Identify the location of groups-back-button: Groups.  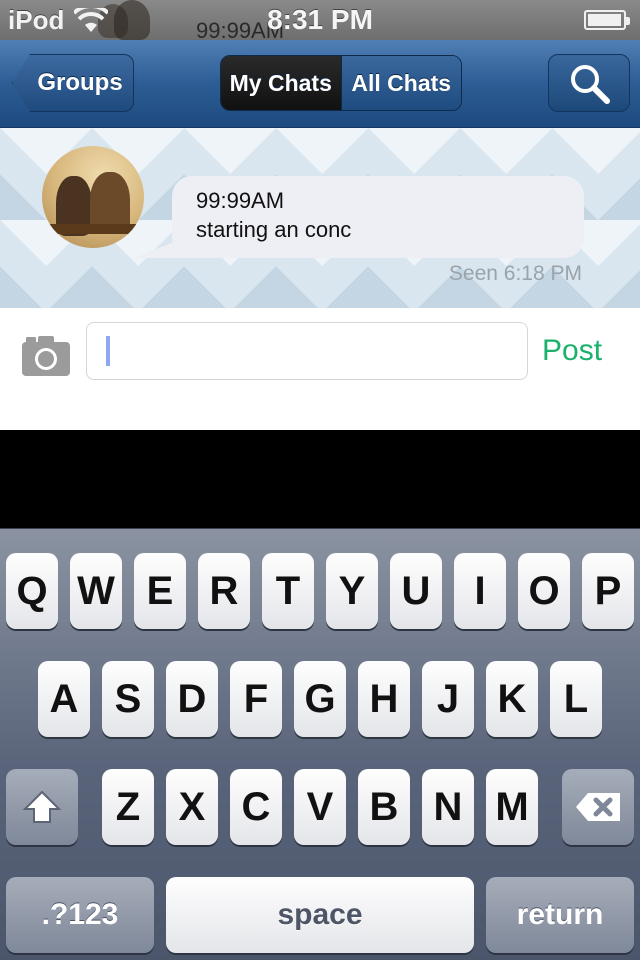
(73, 83).